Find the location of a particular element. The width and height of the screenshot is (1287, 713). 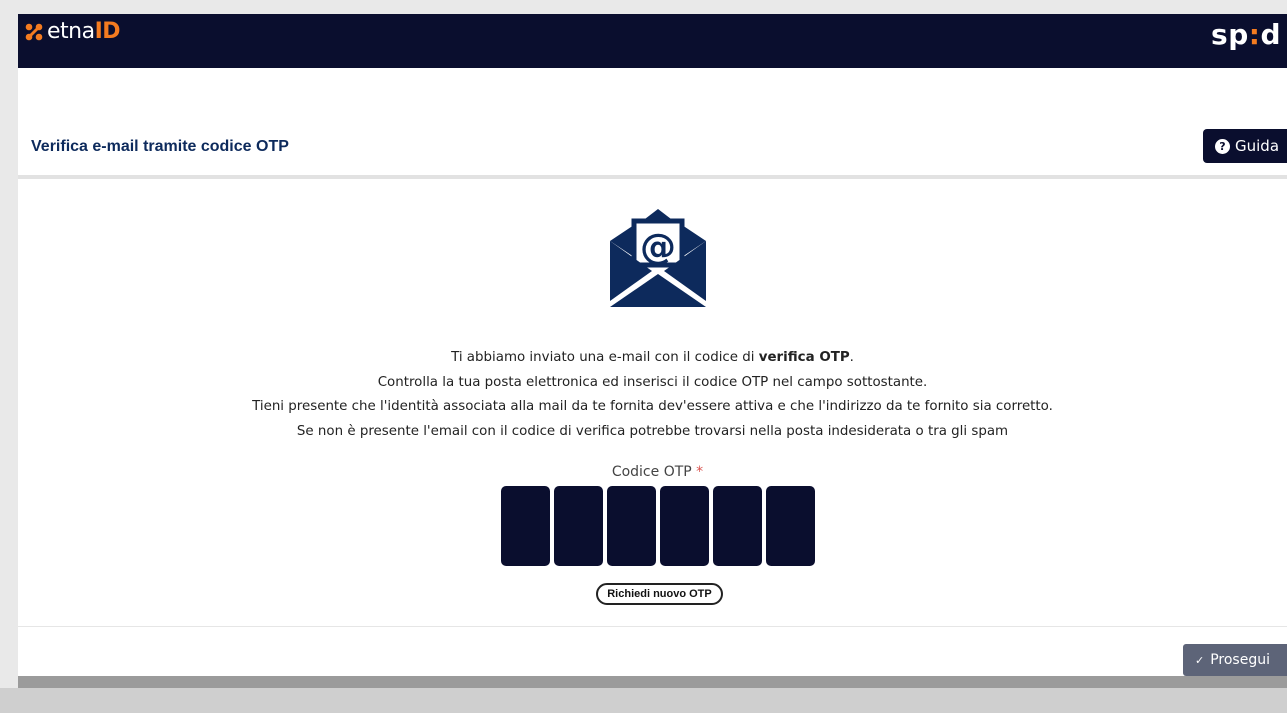

spid-logo-prefix: sp is located at coordinates (1230, 34).